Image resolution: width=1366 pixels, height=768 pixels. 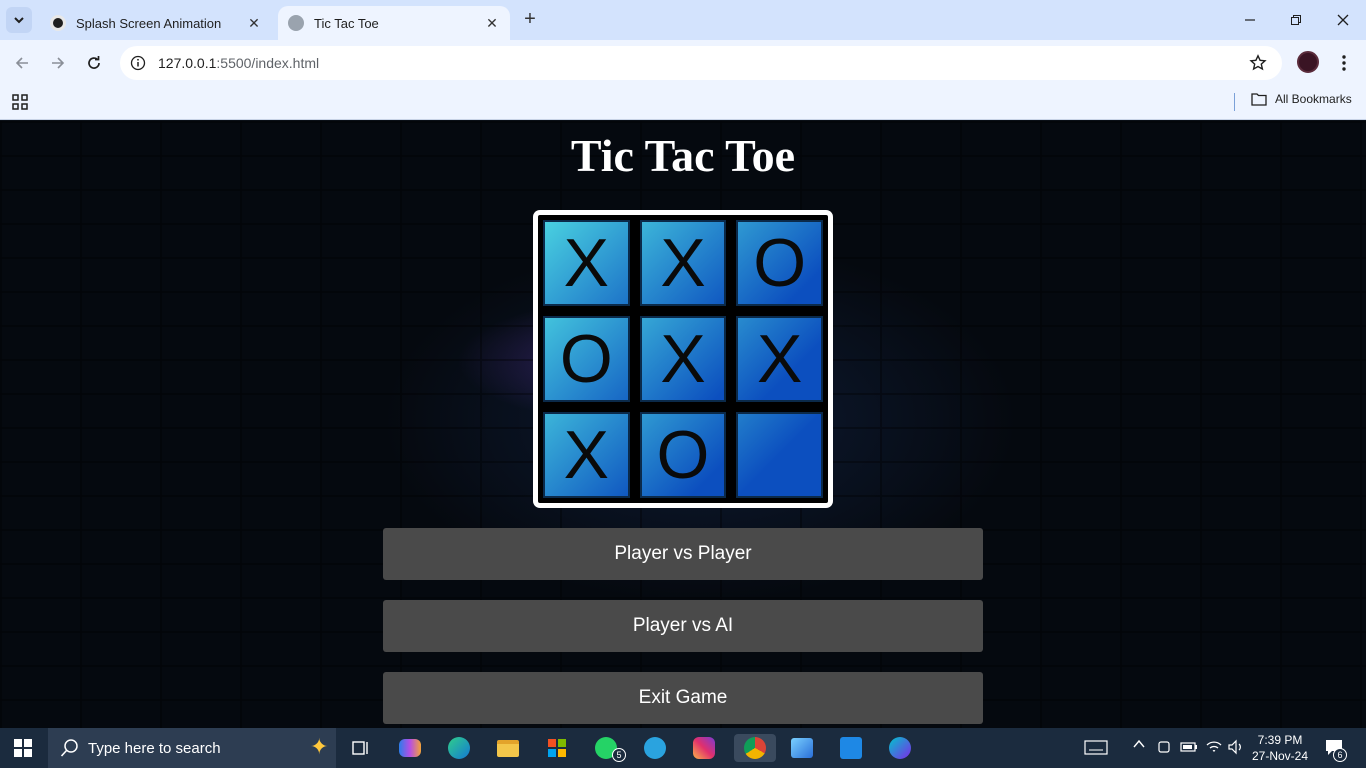 What do you see at coordinates (530, 20) in the screenshot?
I see `new-tab-button: +` at bounding box center [530, 20].